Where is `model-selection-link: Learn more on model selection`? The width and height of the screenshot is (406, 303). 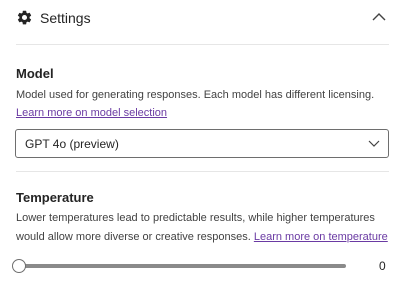 model-selection-link: Learn more on model selection is located at coordinates (91, 113).